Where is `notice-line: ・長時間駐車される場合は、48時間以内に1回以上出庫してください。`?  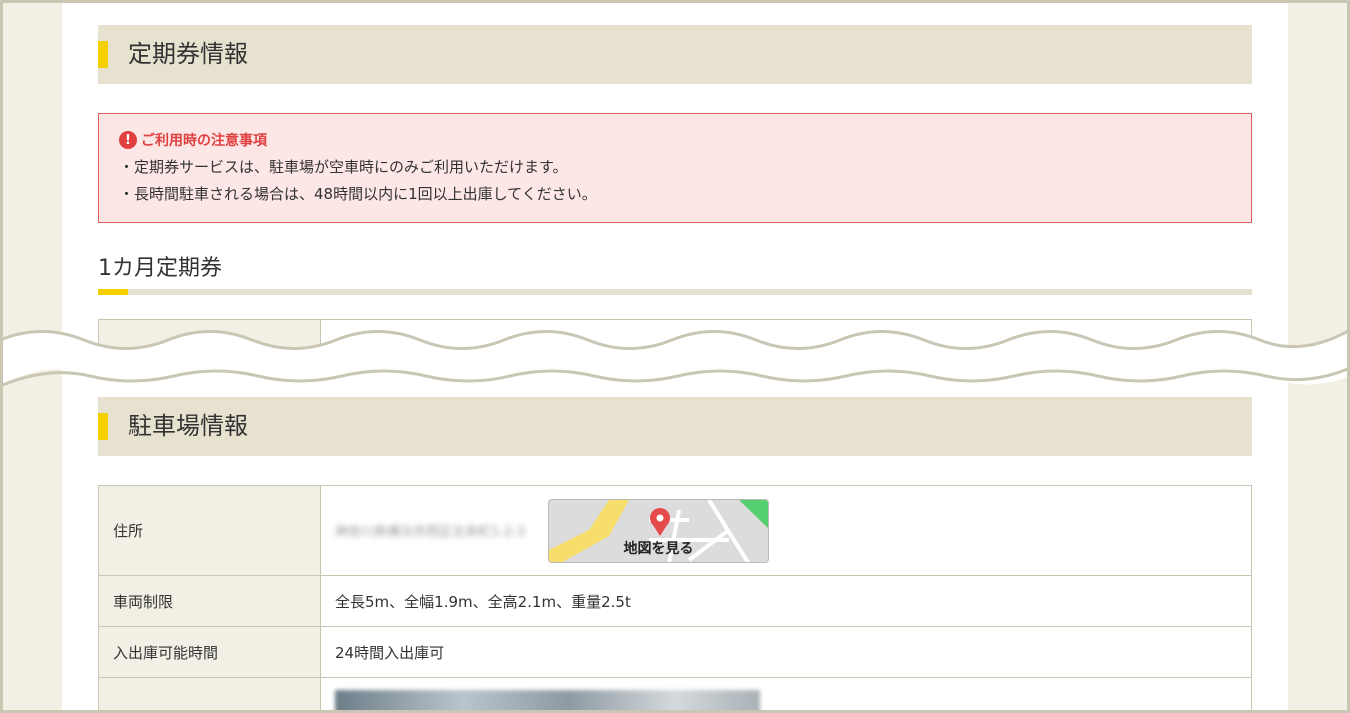
notice-line: ・長時間駐車される場合は、48時間以内に1回以上出庫してください。 is located at coordinates (358, 194).